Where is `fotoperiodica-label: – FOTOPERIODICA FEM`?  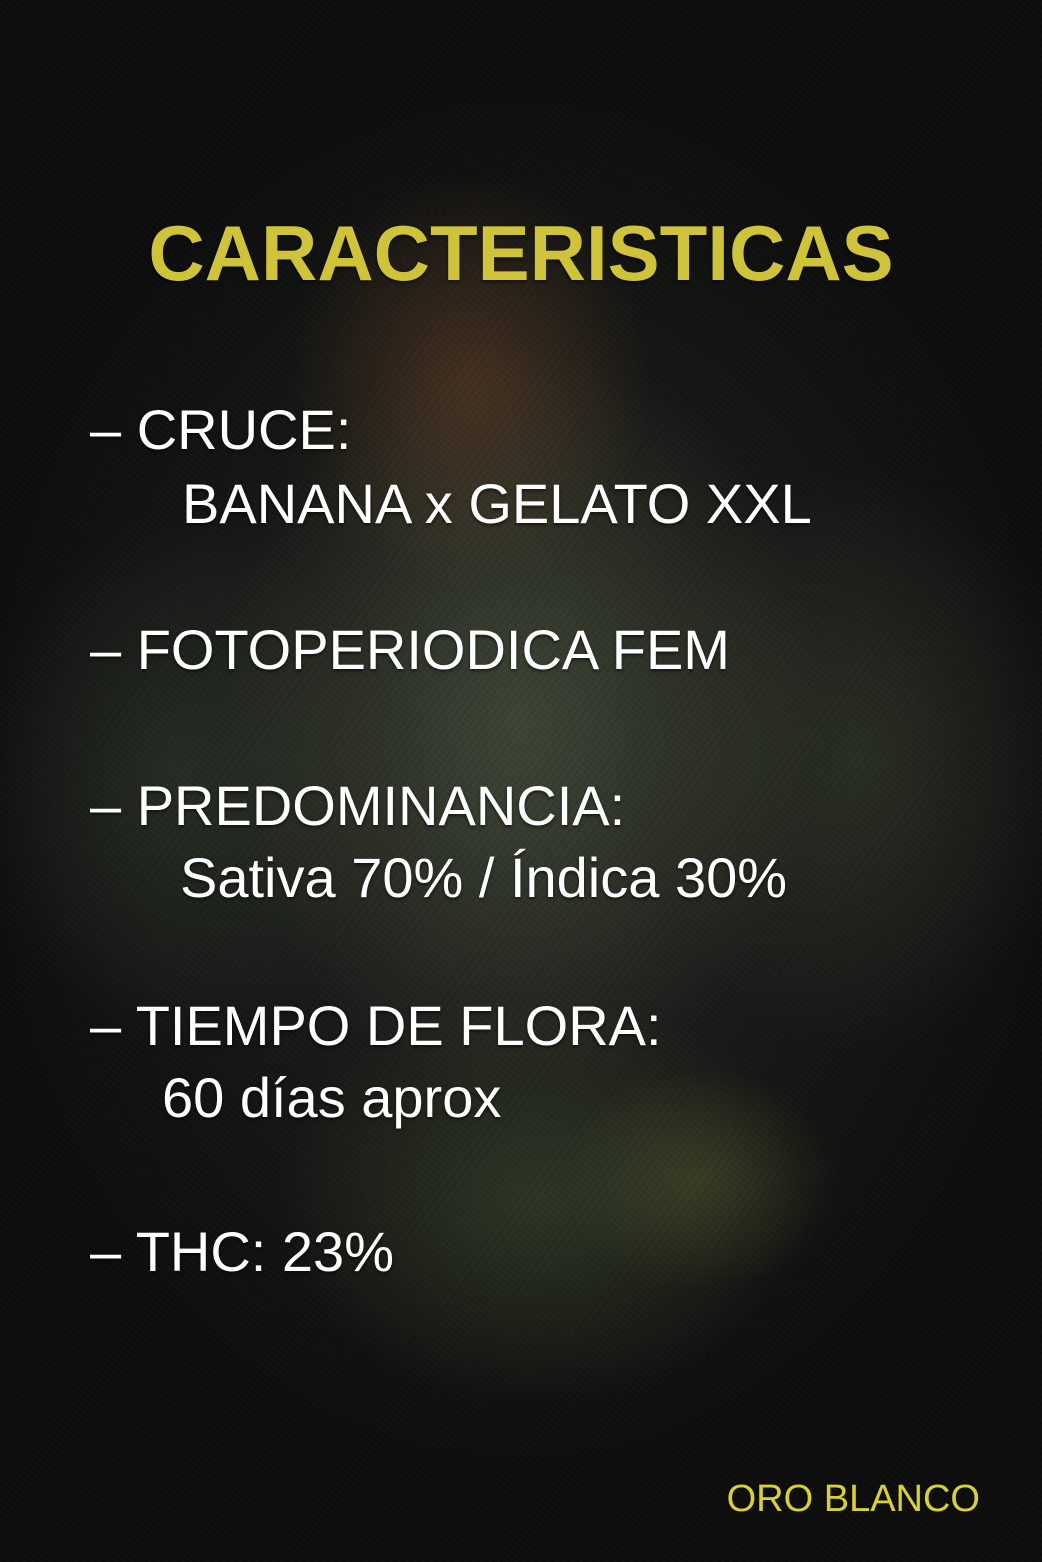 fotoperiodica-label: – FOTOPERIODICA FEM is located at coordinates (410, 649).